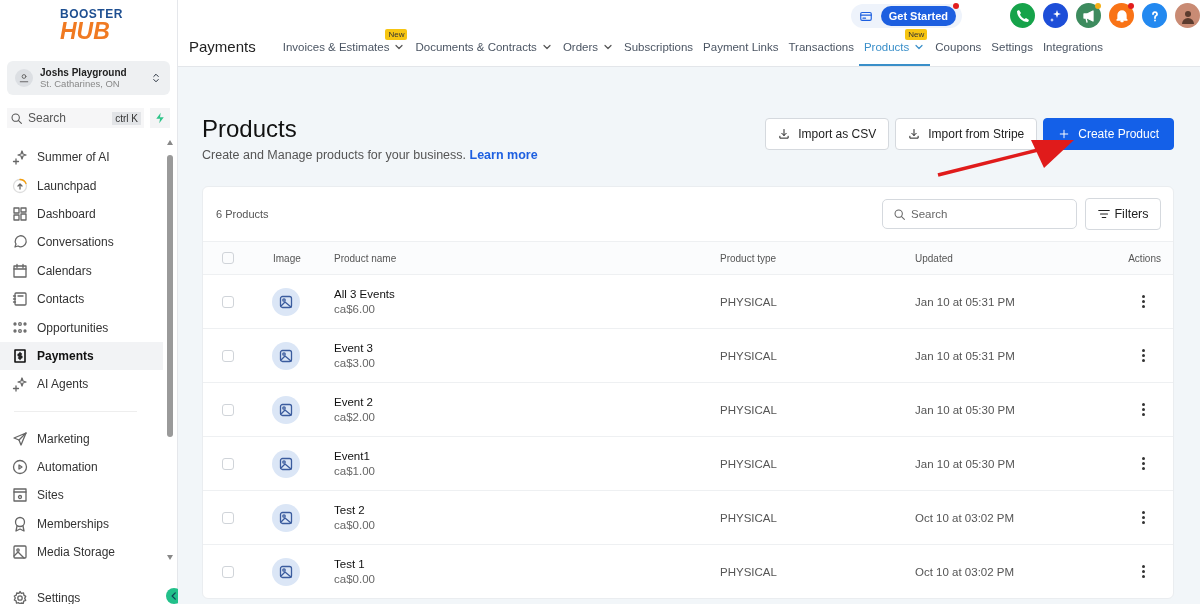  I want to click on scrollbar, so click(170, 350).